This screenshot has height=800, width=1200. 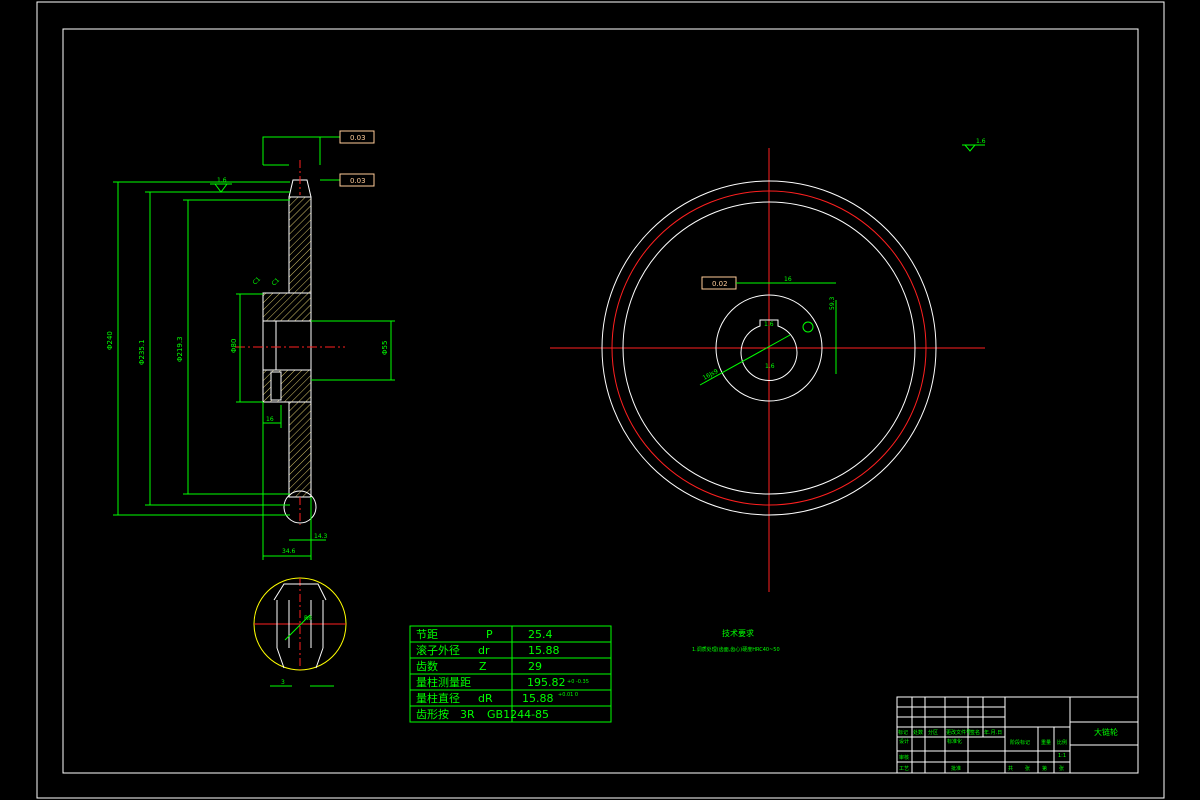 What do you see at coordinates (321, 536) in the screenshot?
I see `dim-tooth-text: 14.3` at bounding box center [321, 536].